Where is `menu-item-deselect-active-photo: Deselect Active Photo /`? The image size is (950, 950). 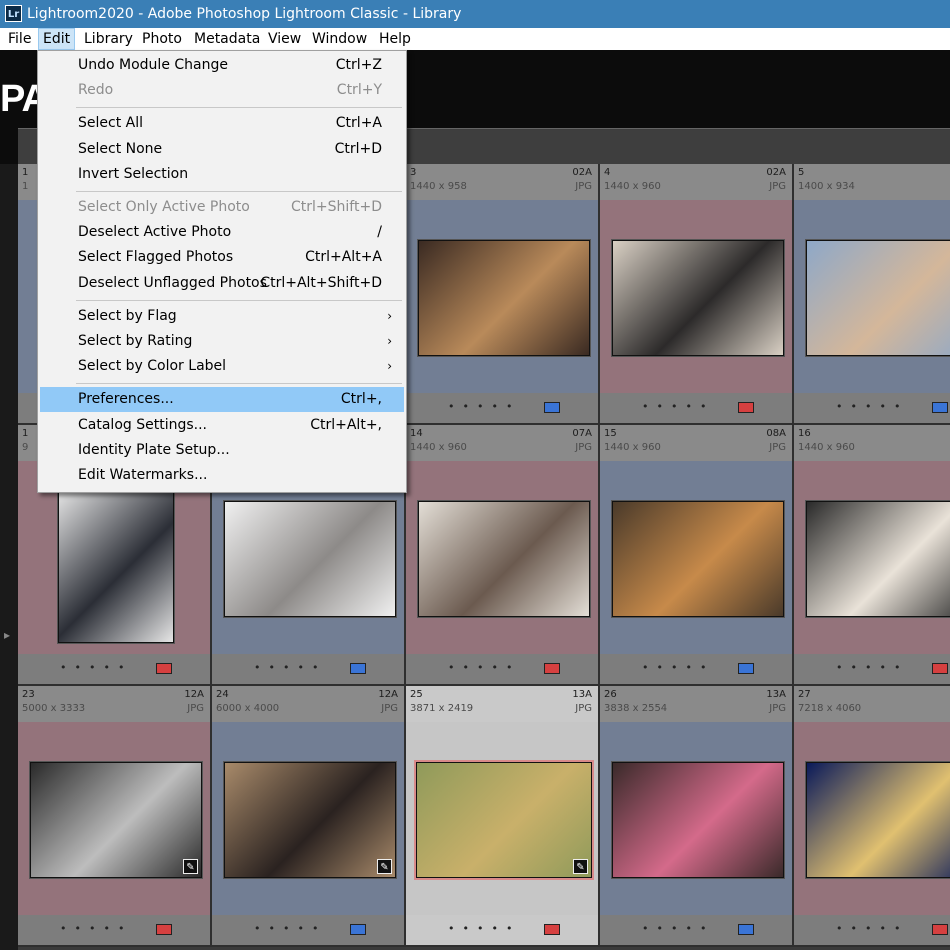 menu-item-deselect-active-photo: Deselect Active Photo / is located at coordinates (222, 232).